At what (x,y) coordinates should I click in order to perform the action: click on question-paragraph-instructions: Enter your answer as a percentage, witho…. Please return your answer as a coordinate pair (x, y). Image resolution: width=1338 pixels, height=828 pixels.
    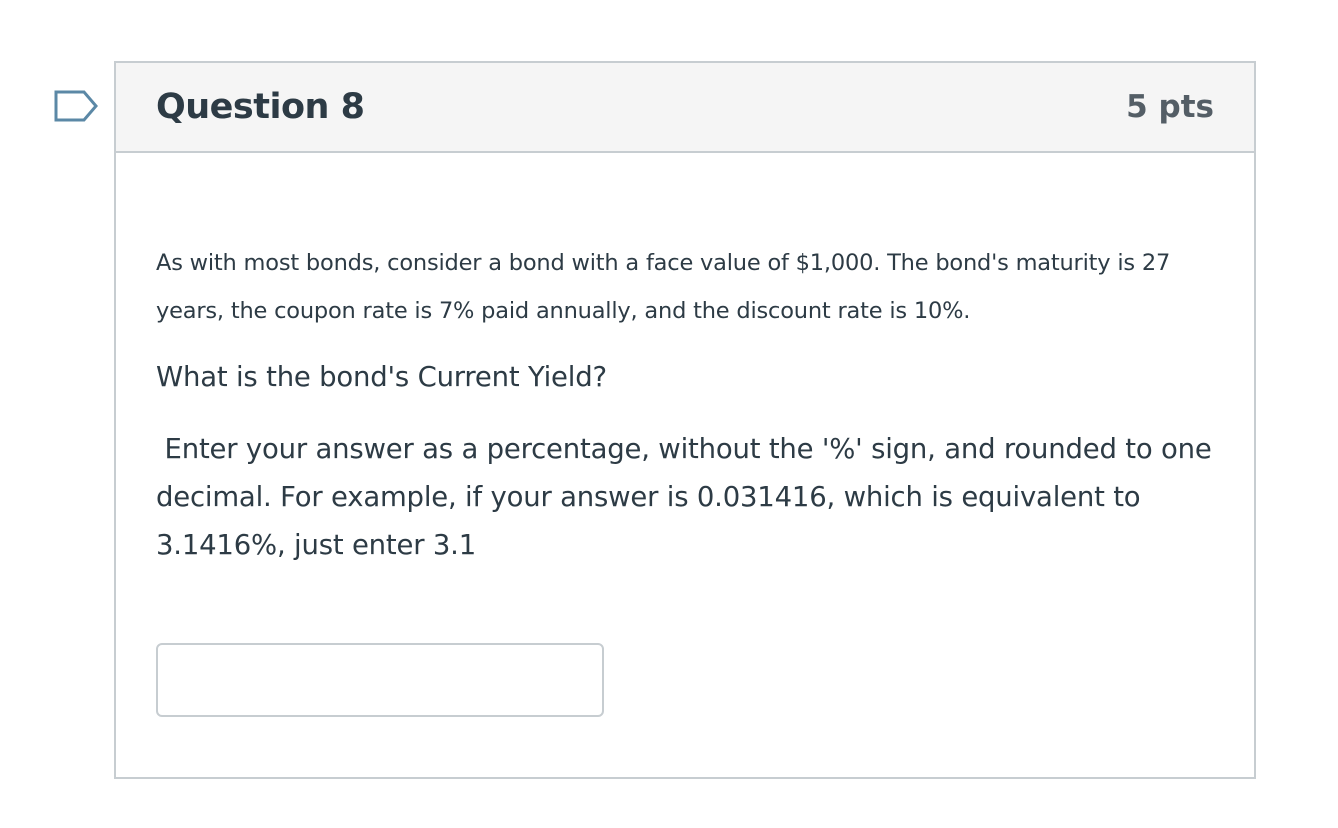
    Looking at the image, I should click on (688, 497).